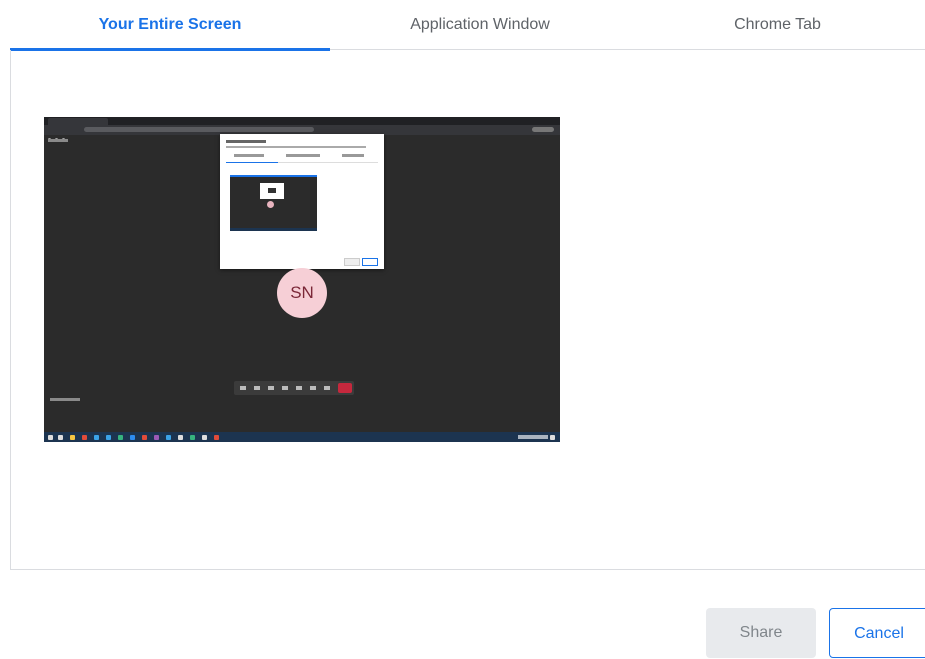 This screenshot has width=925, height=659. I want to click on window-controls-icon, so click(542, 123).